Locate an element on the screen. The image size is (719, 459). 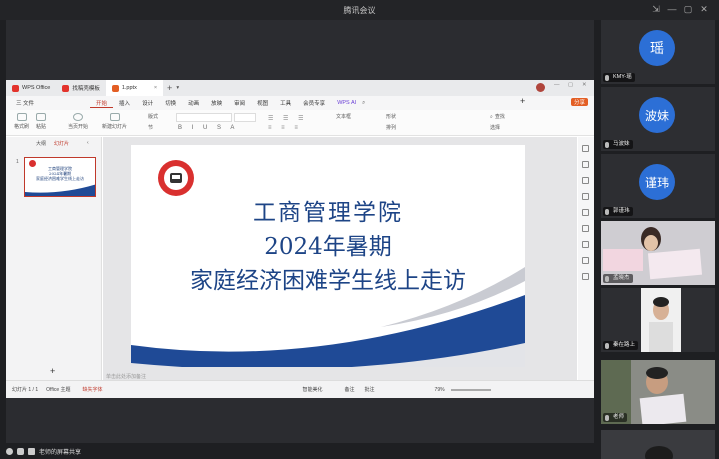
star-icon is located at coordinates (585, 164).